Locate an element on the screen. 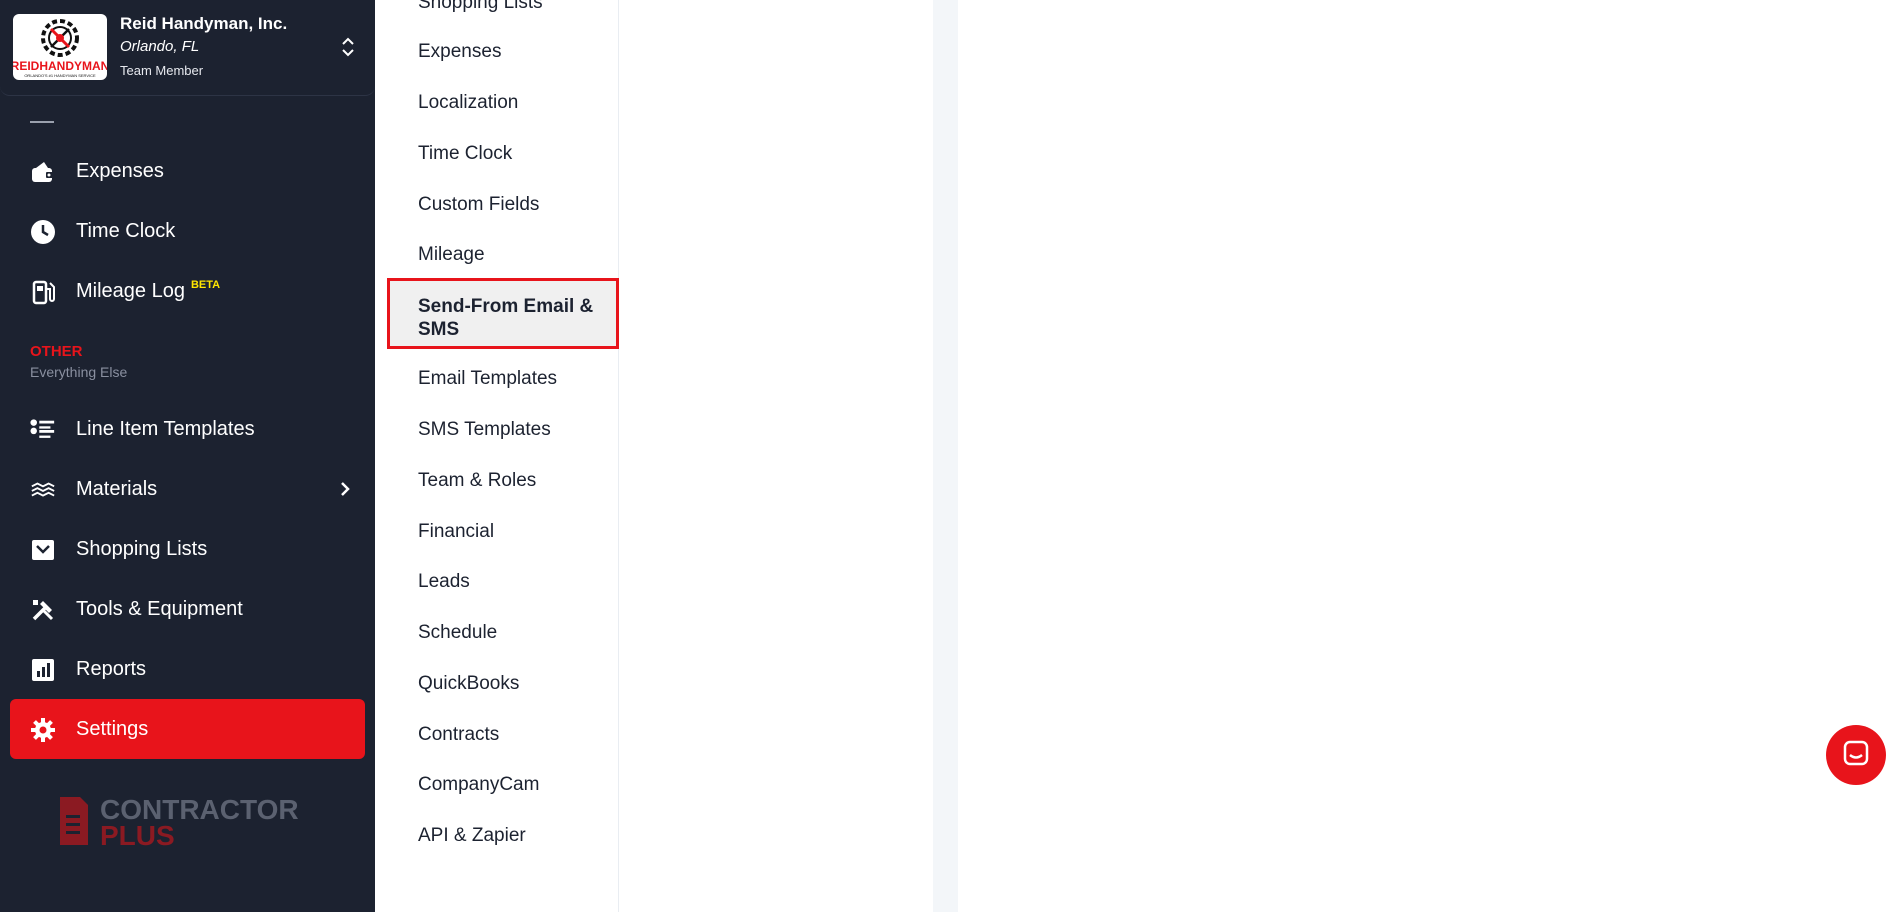  sidebar-item-tools-equipment: Tools & Equipment is located at coordinates (187, 609).